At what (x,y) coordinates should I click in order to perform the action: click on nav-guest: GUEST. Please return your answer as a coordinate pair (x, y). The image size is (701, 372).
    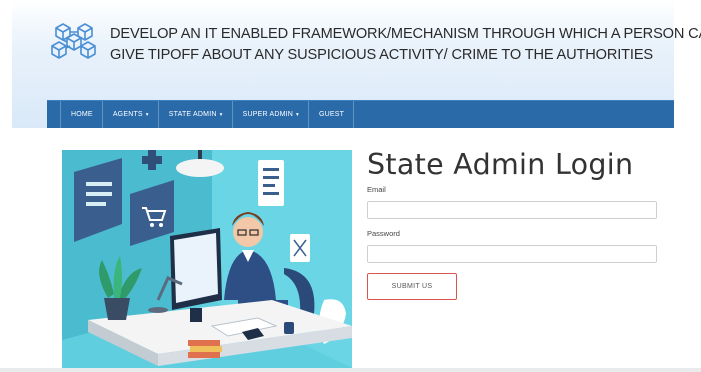
    Looking at the image, I should click on (332, 114).